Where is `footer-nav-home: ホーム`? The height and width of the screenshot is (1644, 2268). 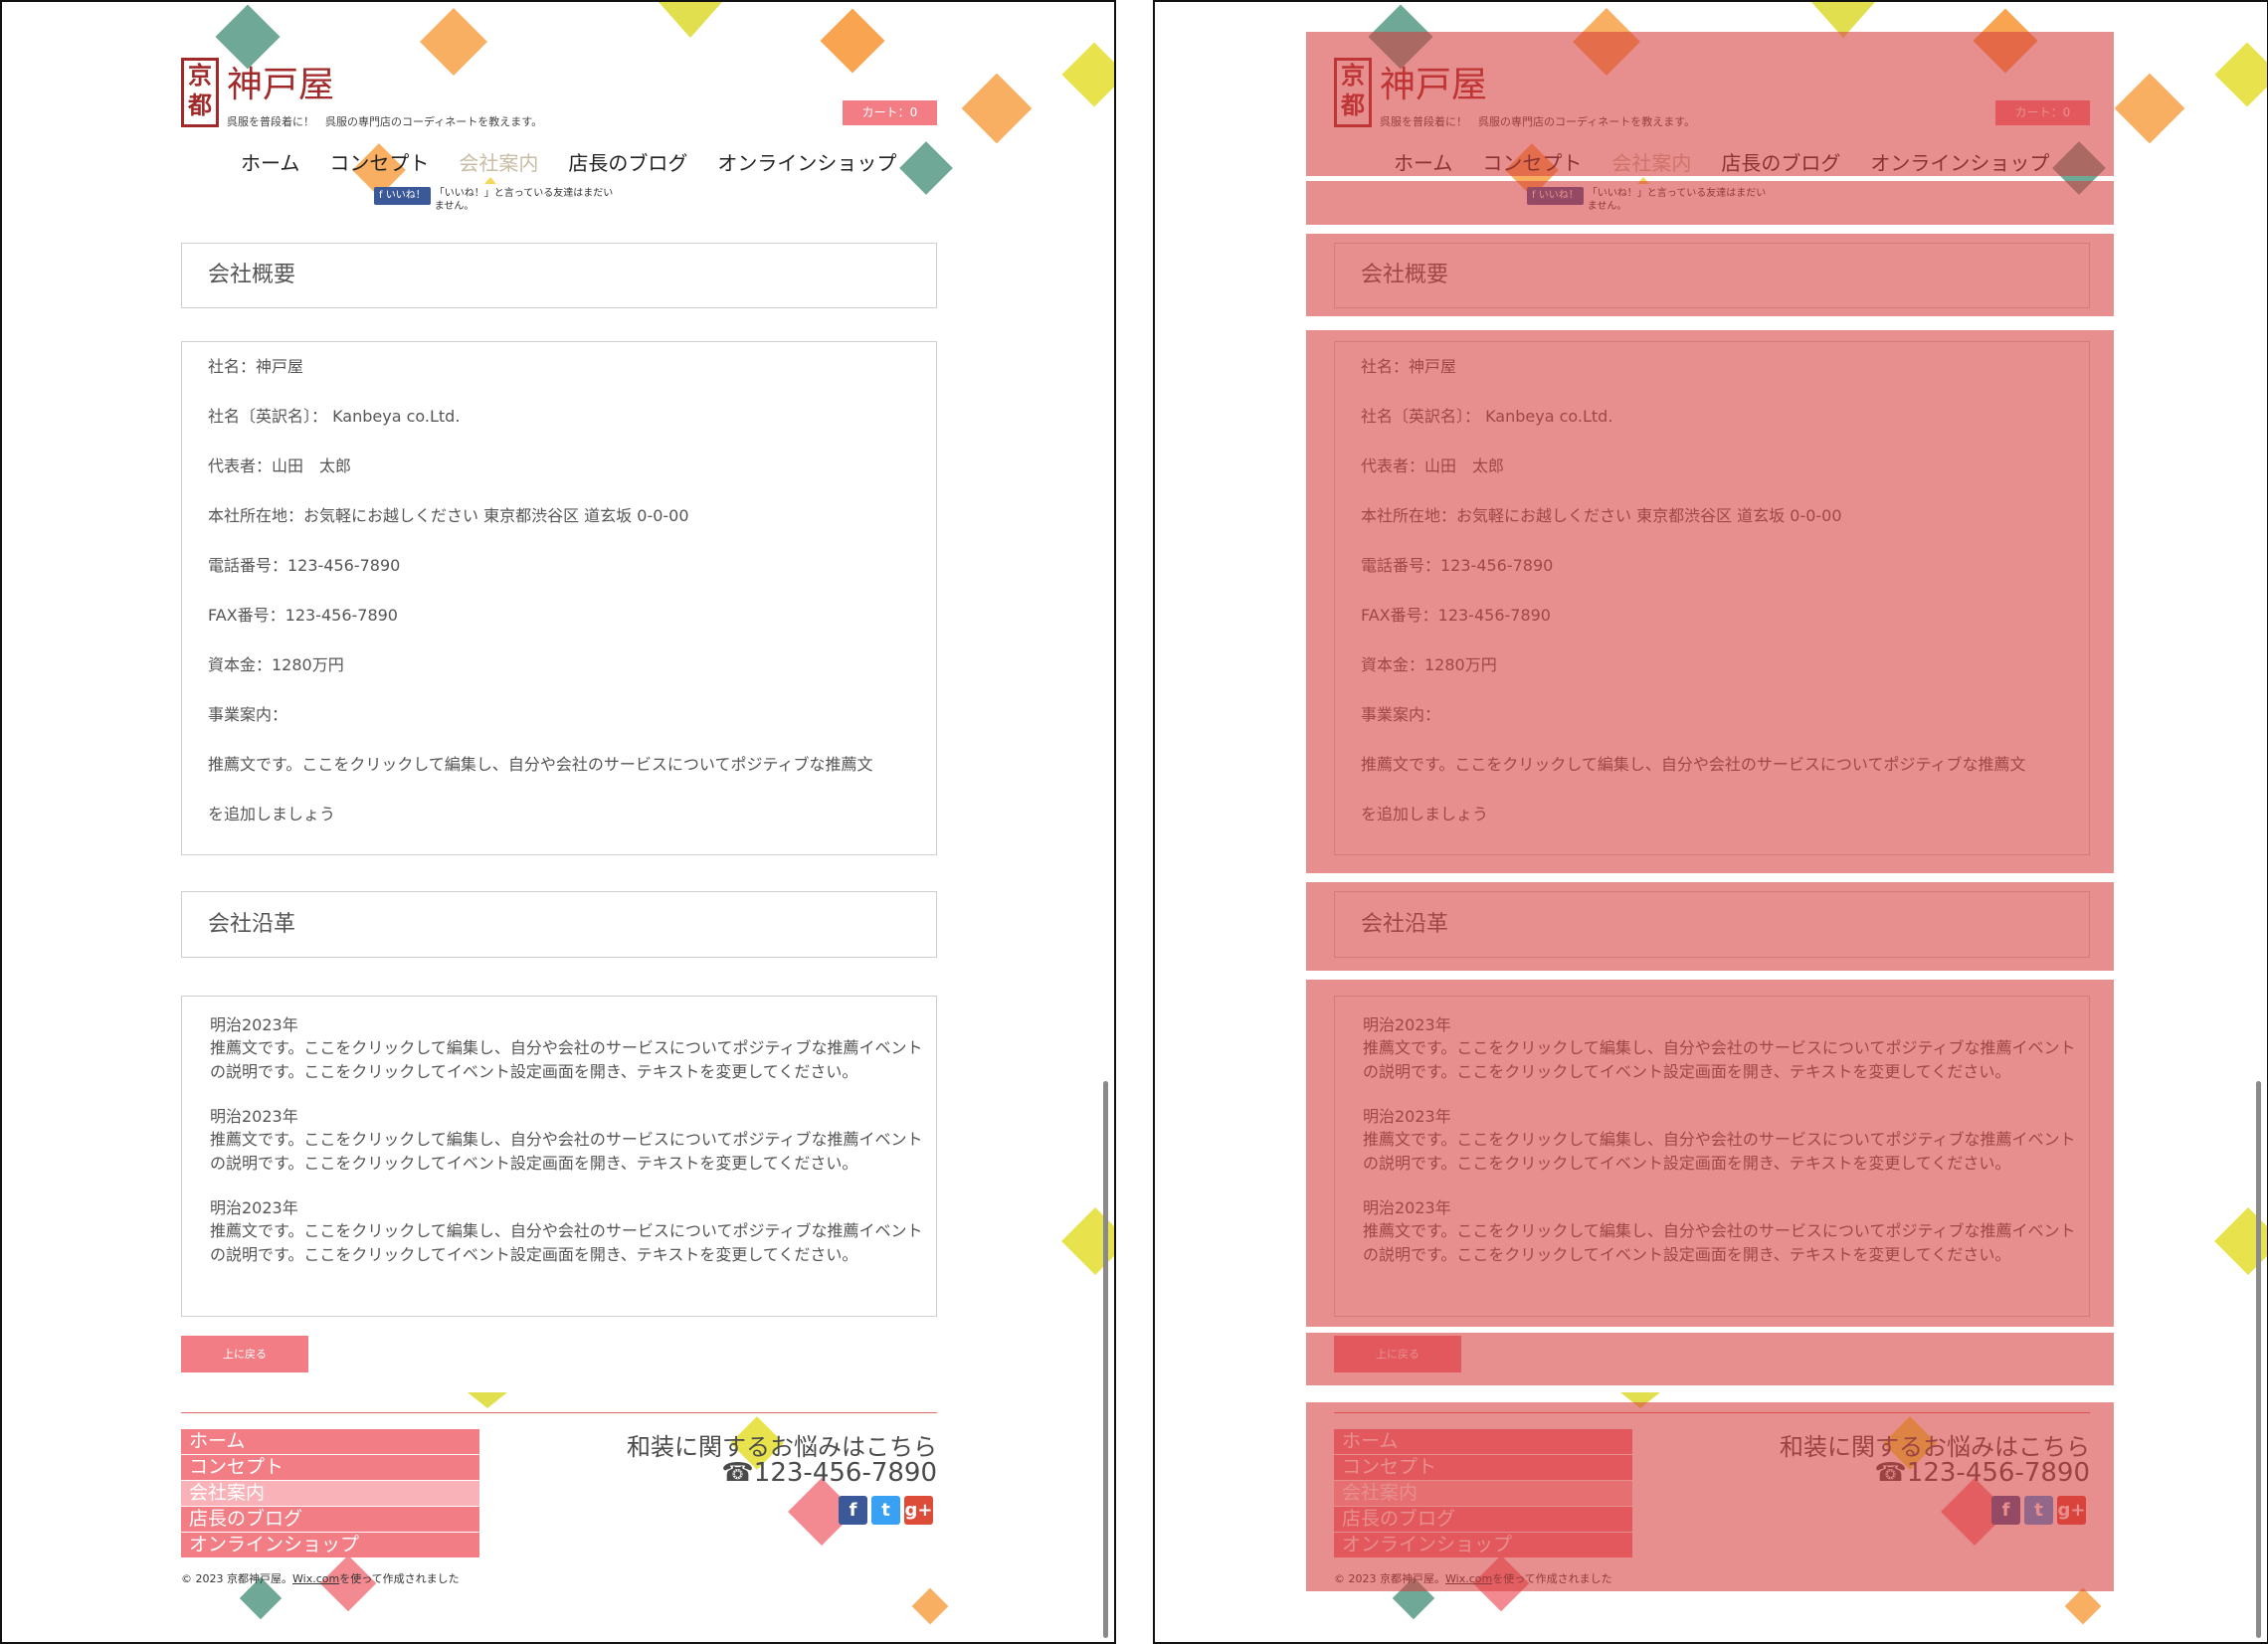
footer-nav-home: ホーム is located at coordinates (330, 1441).